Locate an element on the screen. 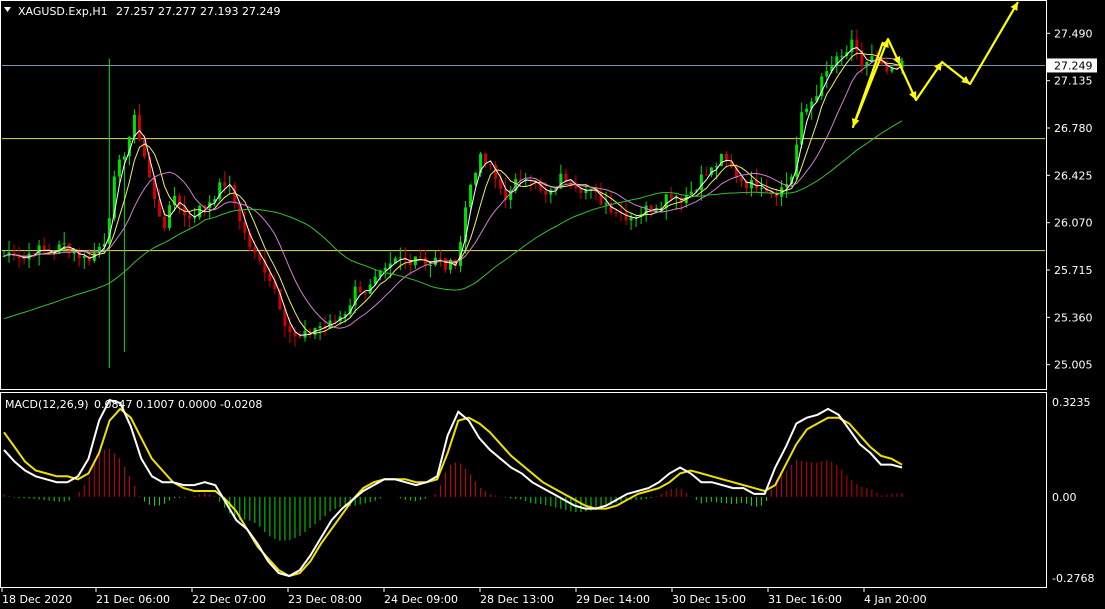 The width and height of the screenshot is (1105, 609). price-tick-label: 25.005 is located at coordinates (1073, 365).